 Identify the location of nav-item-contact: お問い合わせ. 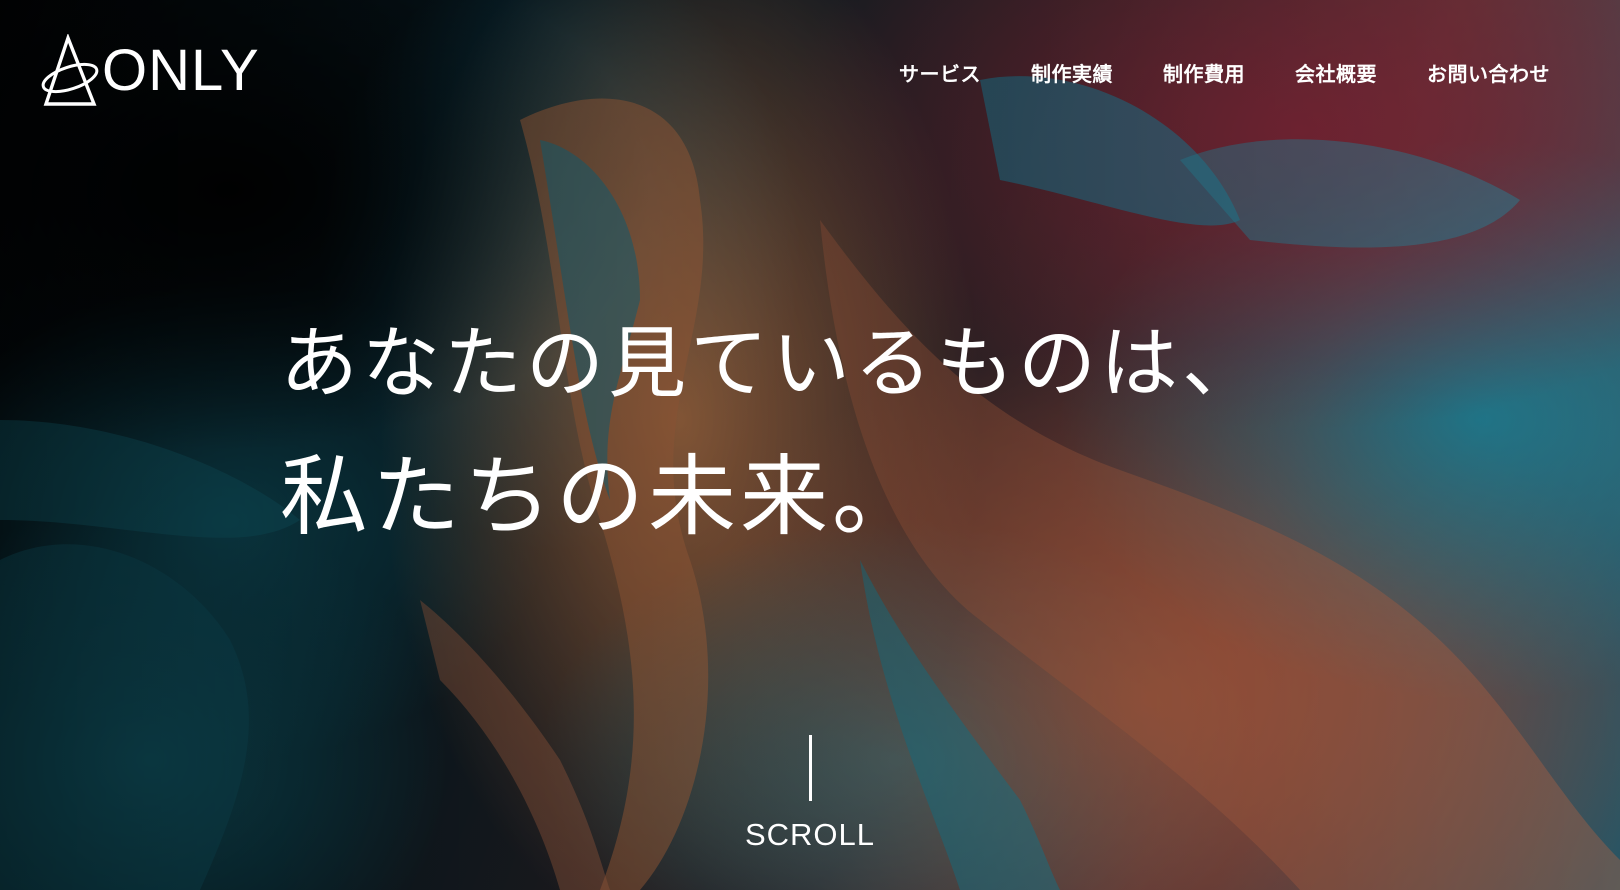
(1488, 72).